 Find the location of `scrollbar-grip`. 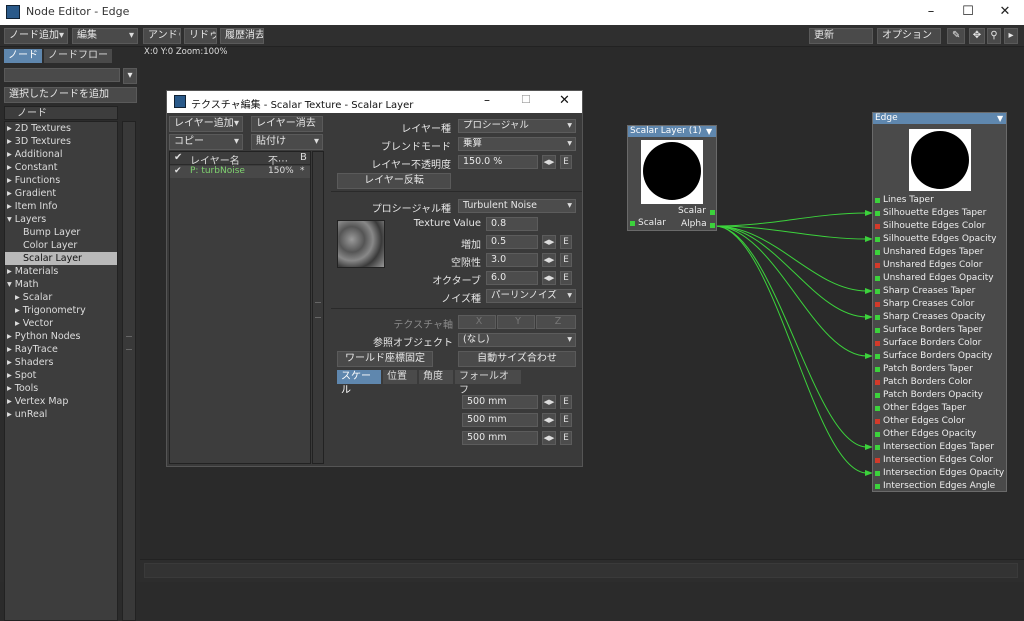

scrollbar-grip is located at coordinates (318, 310).